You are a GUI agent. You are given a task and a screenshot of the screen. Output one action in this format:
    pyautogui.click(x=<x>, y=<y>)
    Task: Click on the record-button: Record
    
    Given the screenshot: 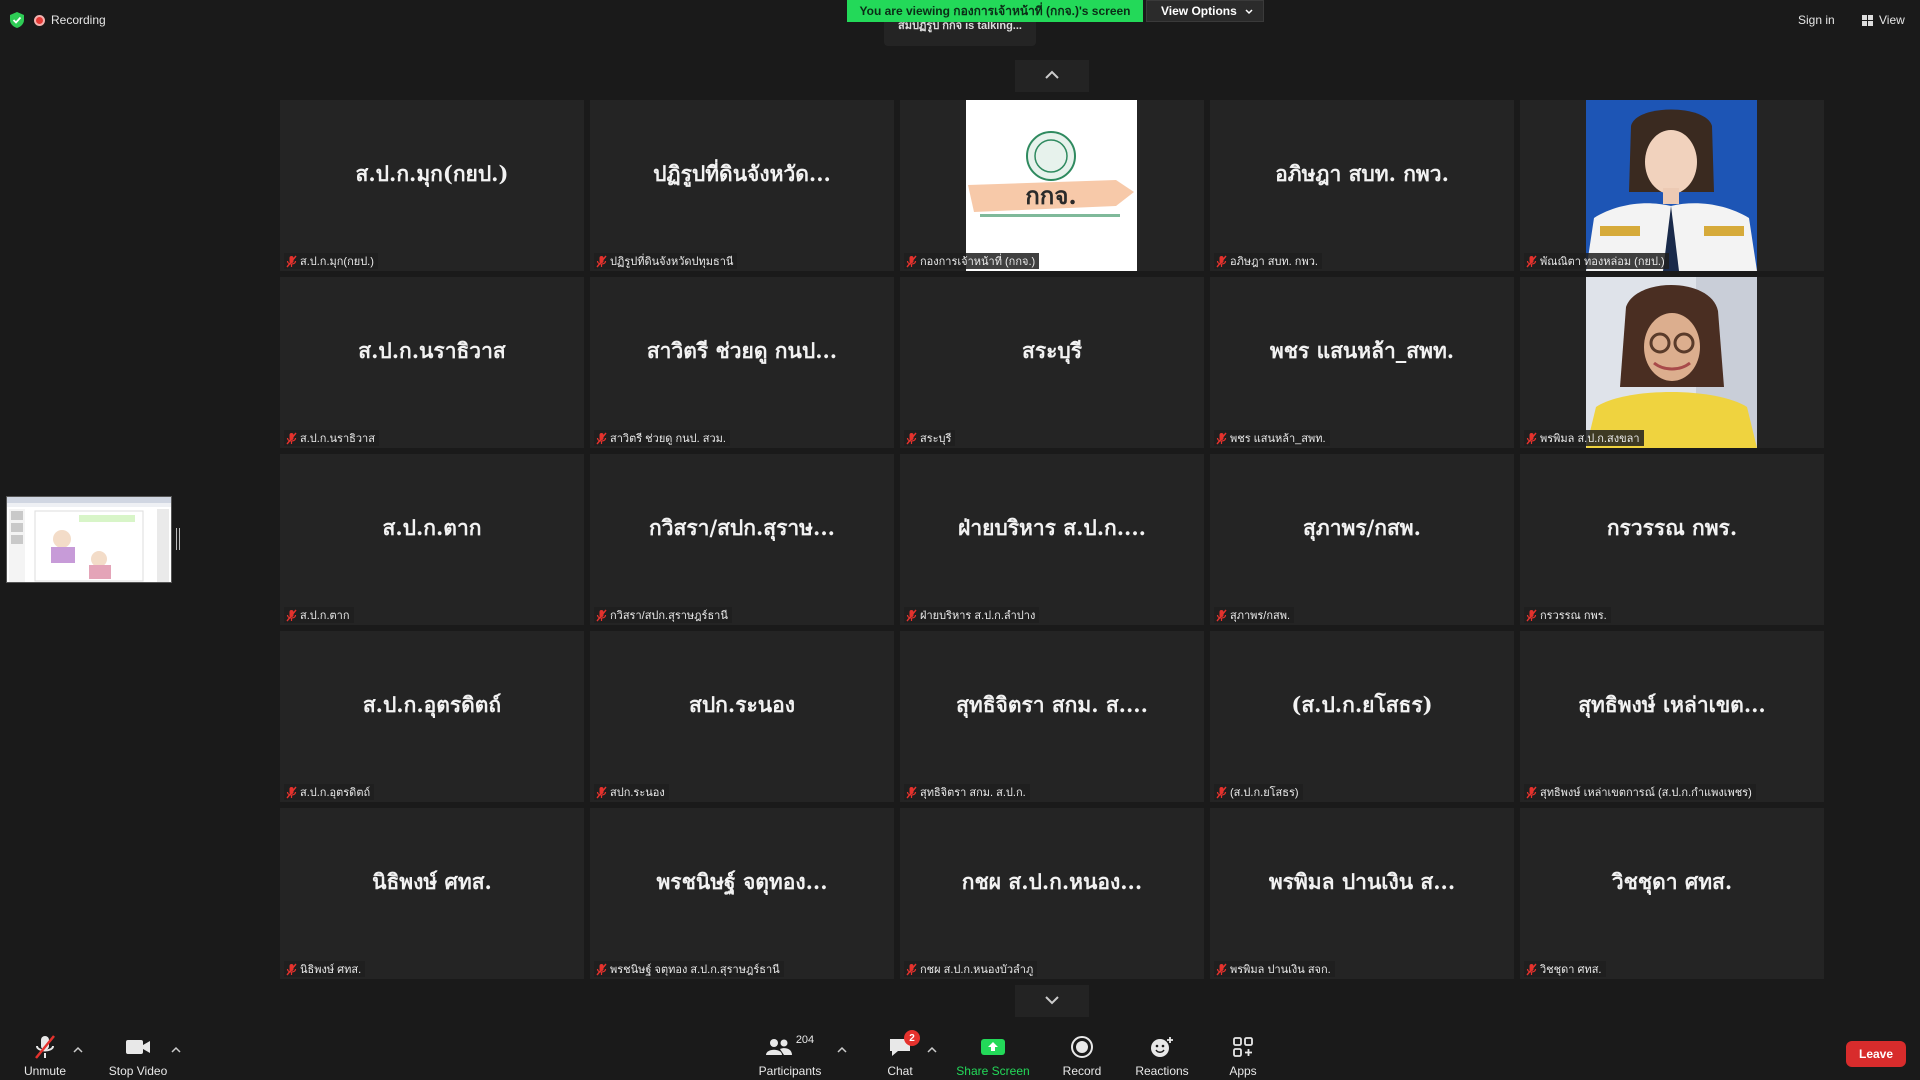 What is the action you would take?
    pyautogui.click(x=1082, y=1054)
    